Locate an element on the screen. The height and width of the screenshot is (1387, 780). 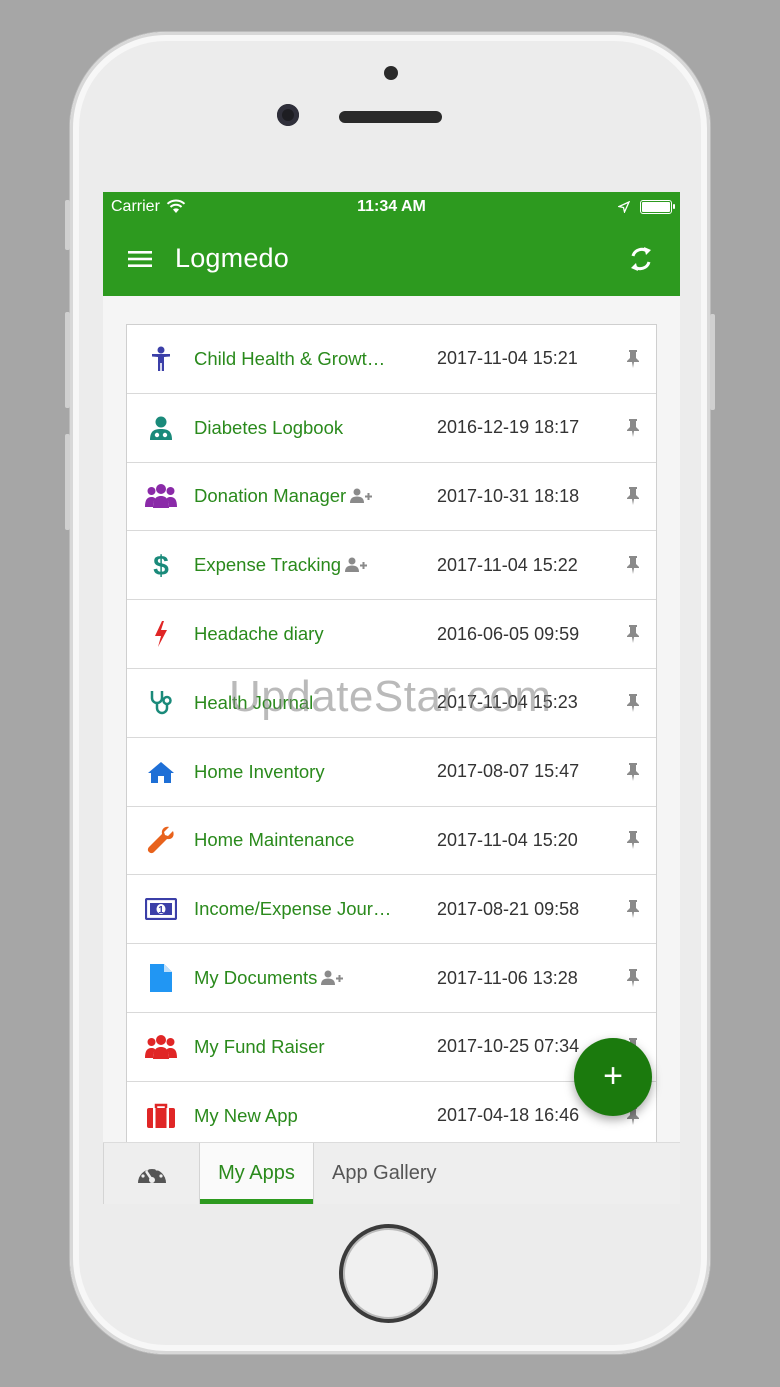
wrench-icon is located at coordinates (161, 840).